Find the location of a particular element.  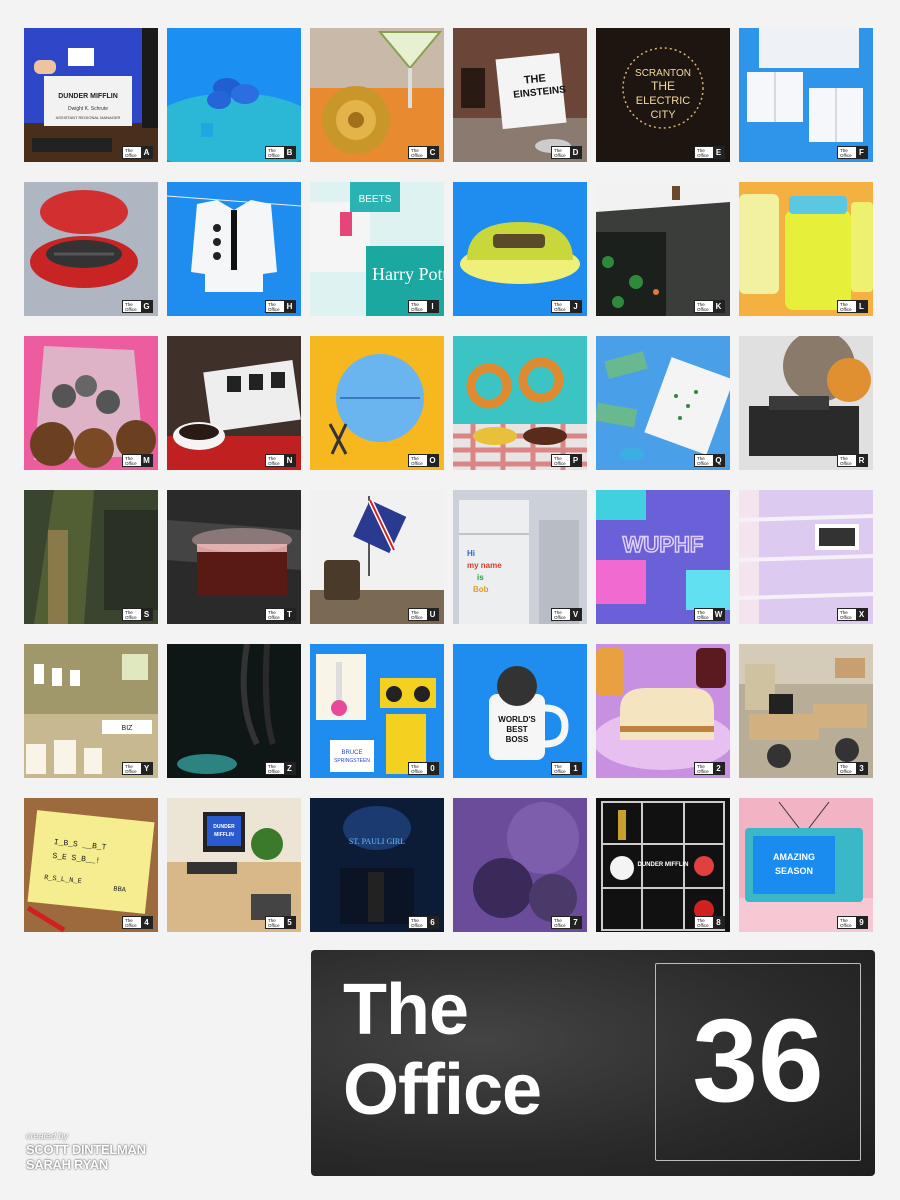

tile-s: The Office S is located at coordinates (91, 557).